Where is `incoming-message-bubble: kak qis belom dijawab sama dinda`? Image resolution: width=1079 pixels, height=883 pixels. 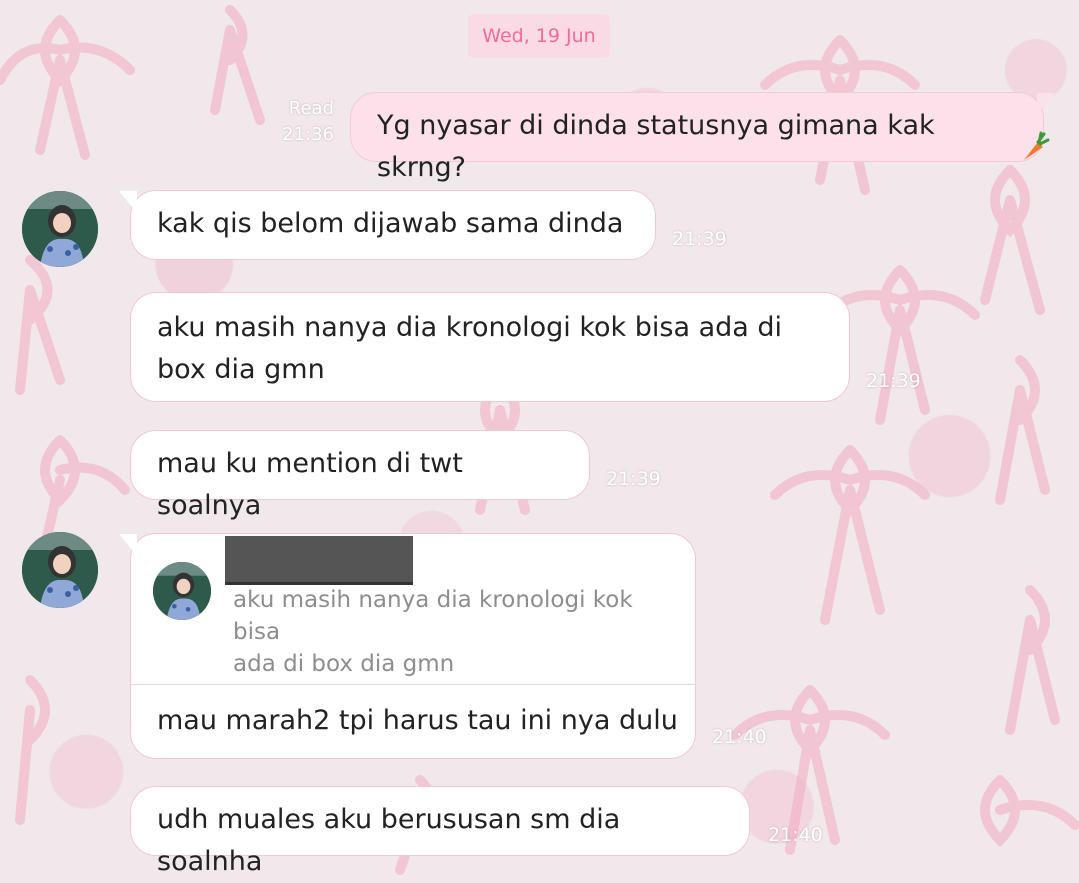
incoming-message-bubble: kak qis belom dijawab sama dinda is located at coordinates (387, 225).